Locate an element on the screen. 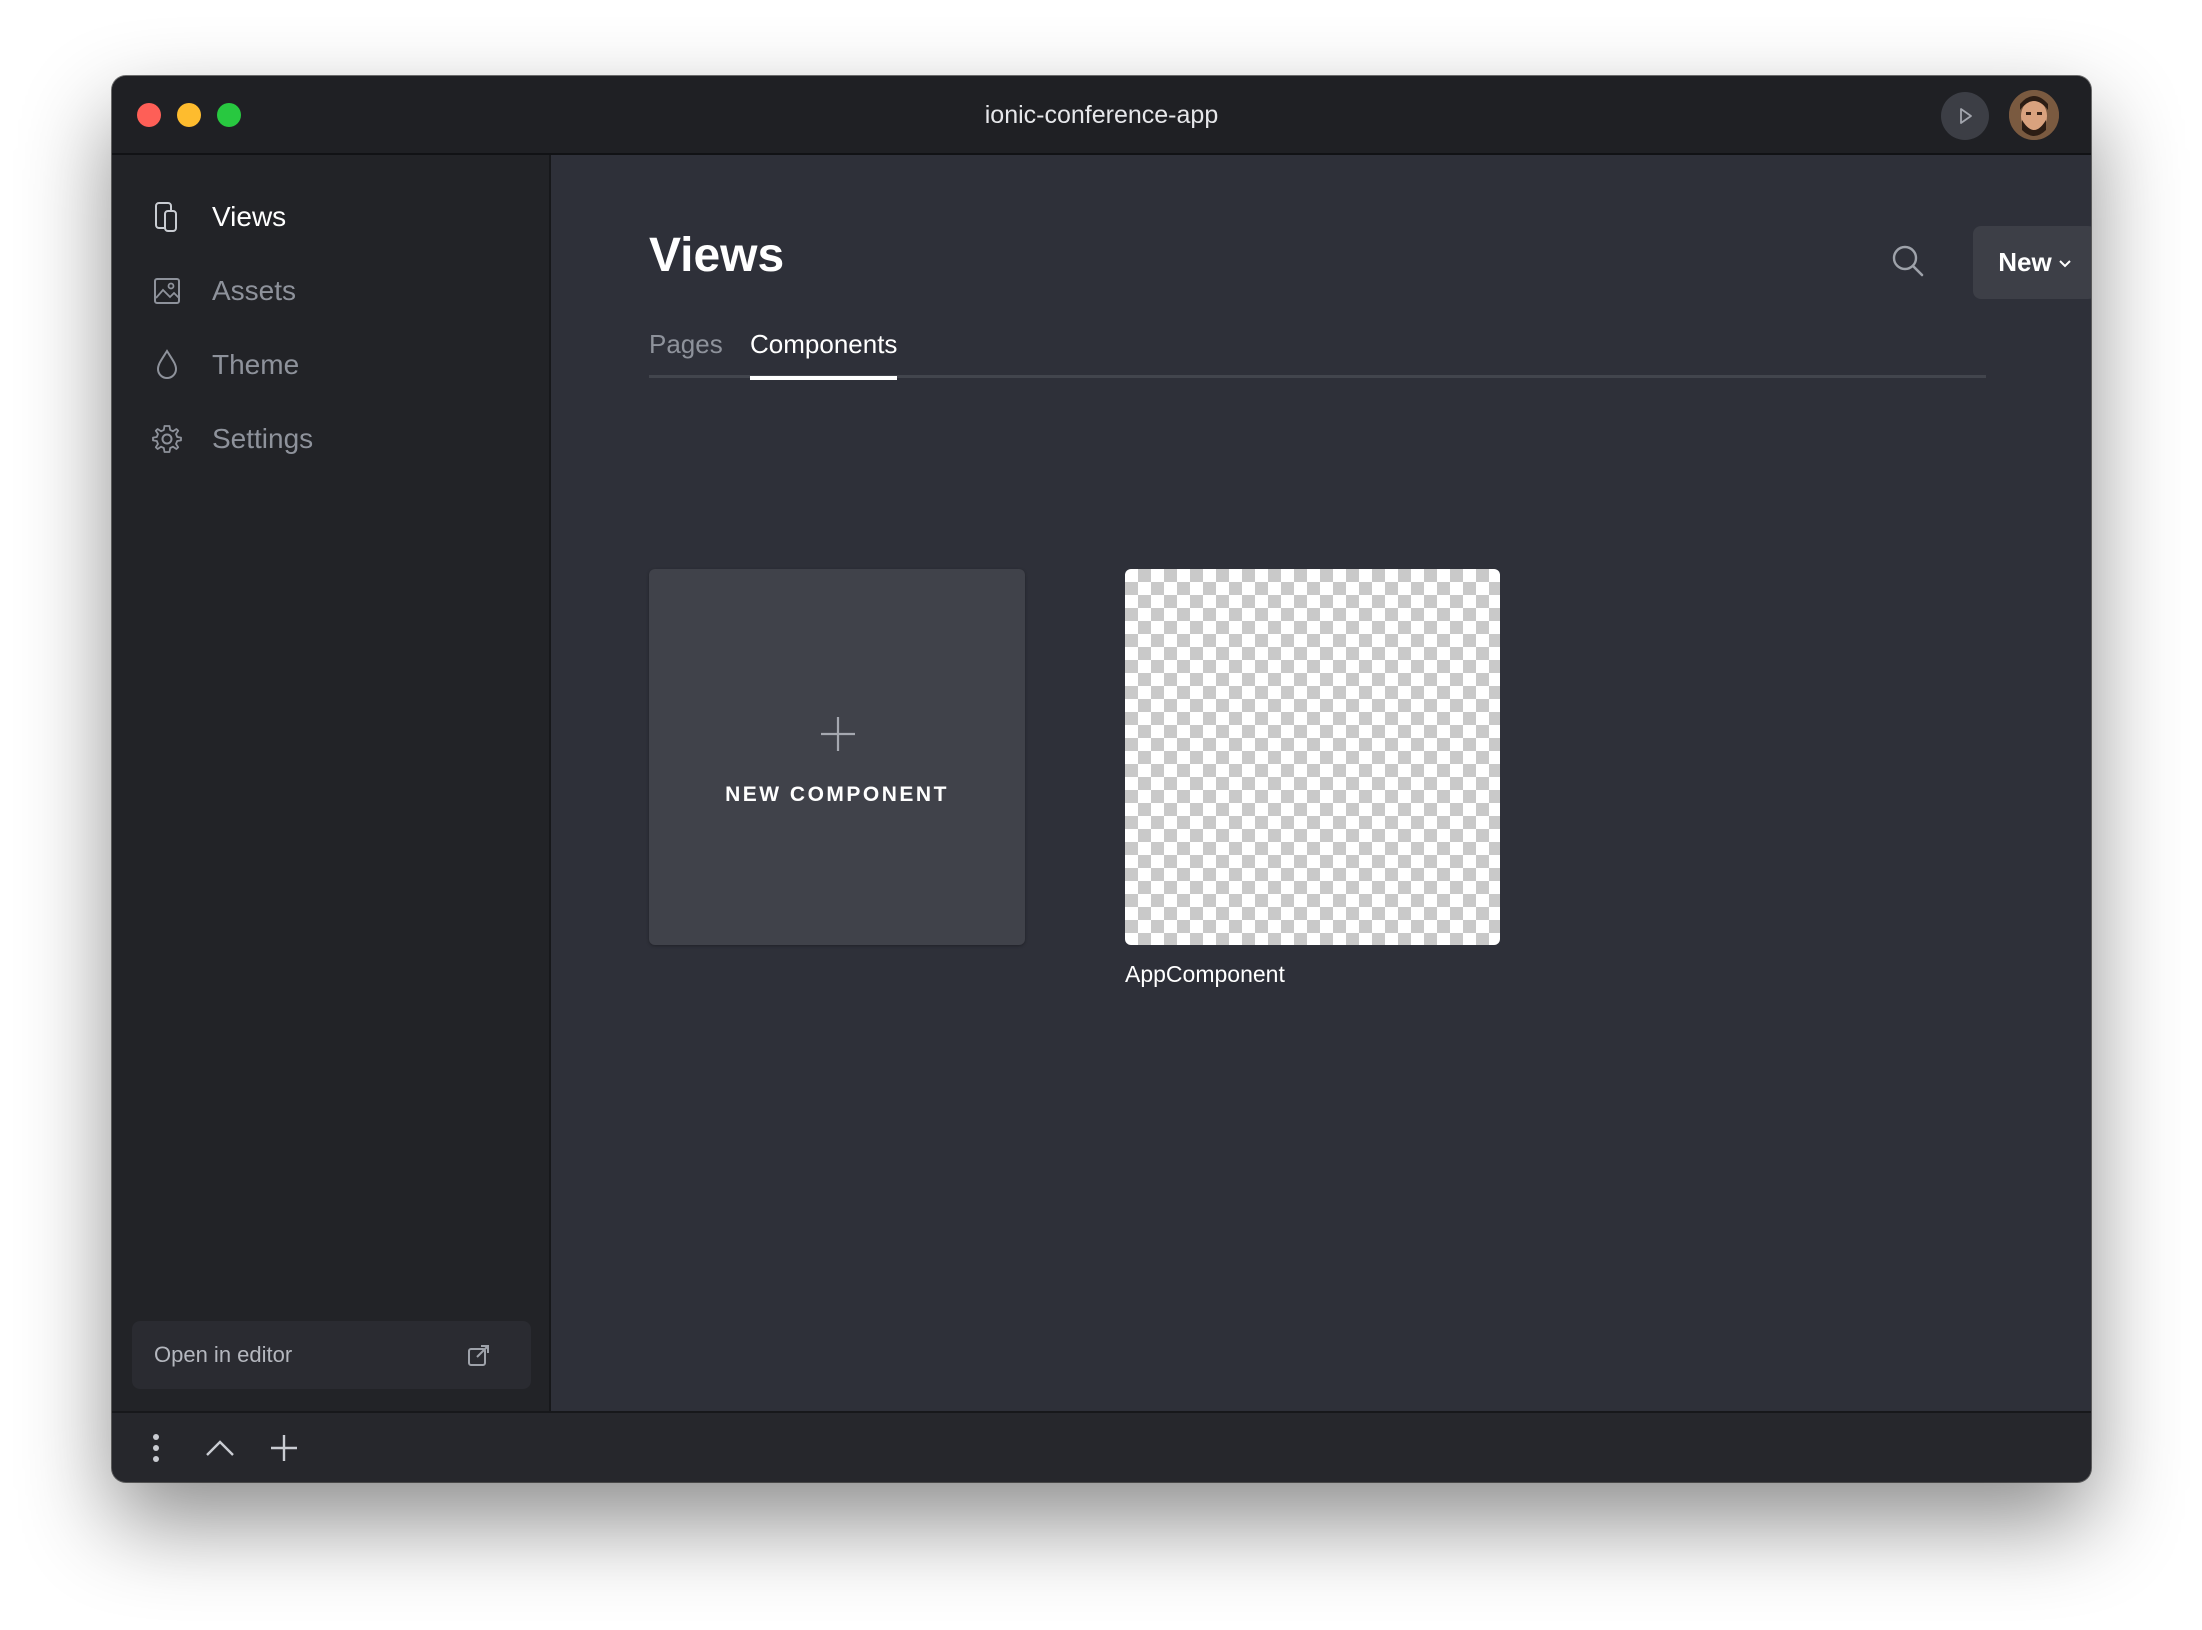 The height and width of the screenshot is (1630, 2202). more-options-button is located at coordinates (156, 1448).